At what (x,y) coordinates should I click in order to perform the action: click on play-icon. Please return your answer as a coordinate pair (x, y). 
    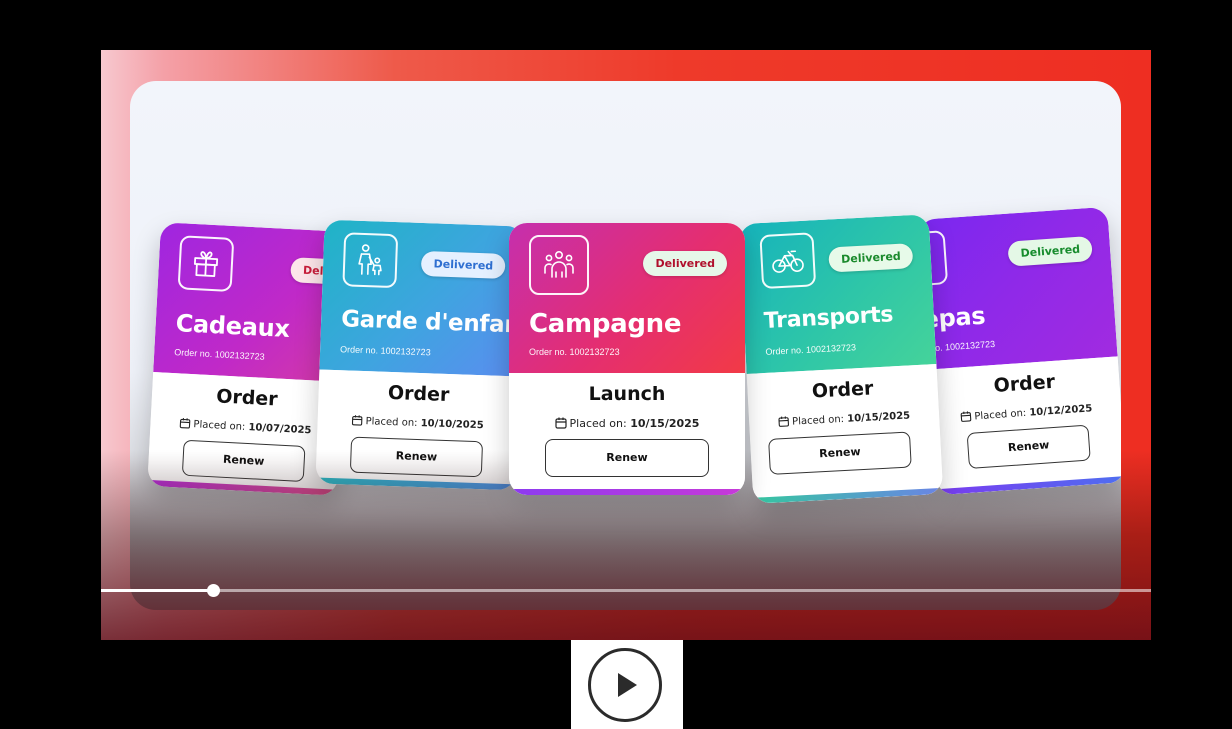
    Looking at the image, I should click on (627, 685).